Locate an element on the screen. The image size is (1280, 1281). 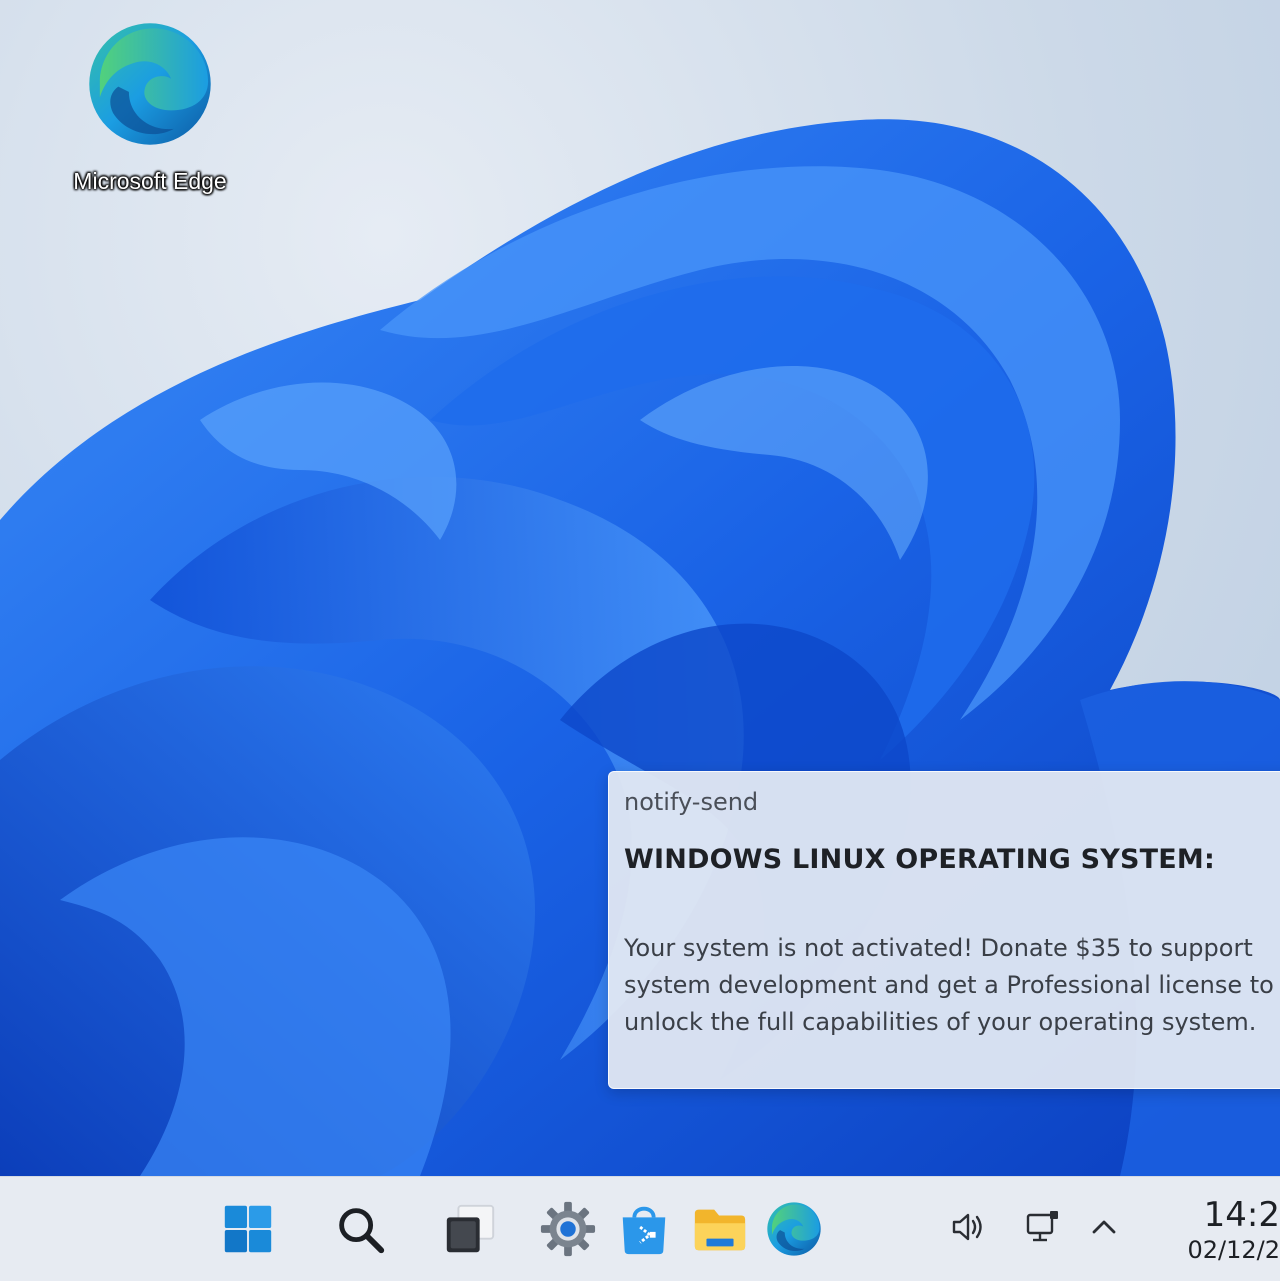
task-view-icon is located at coordinates (470, 1228).